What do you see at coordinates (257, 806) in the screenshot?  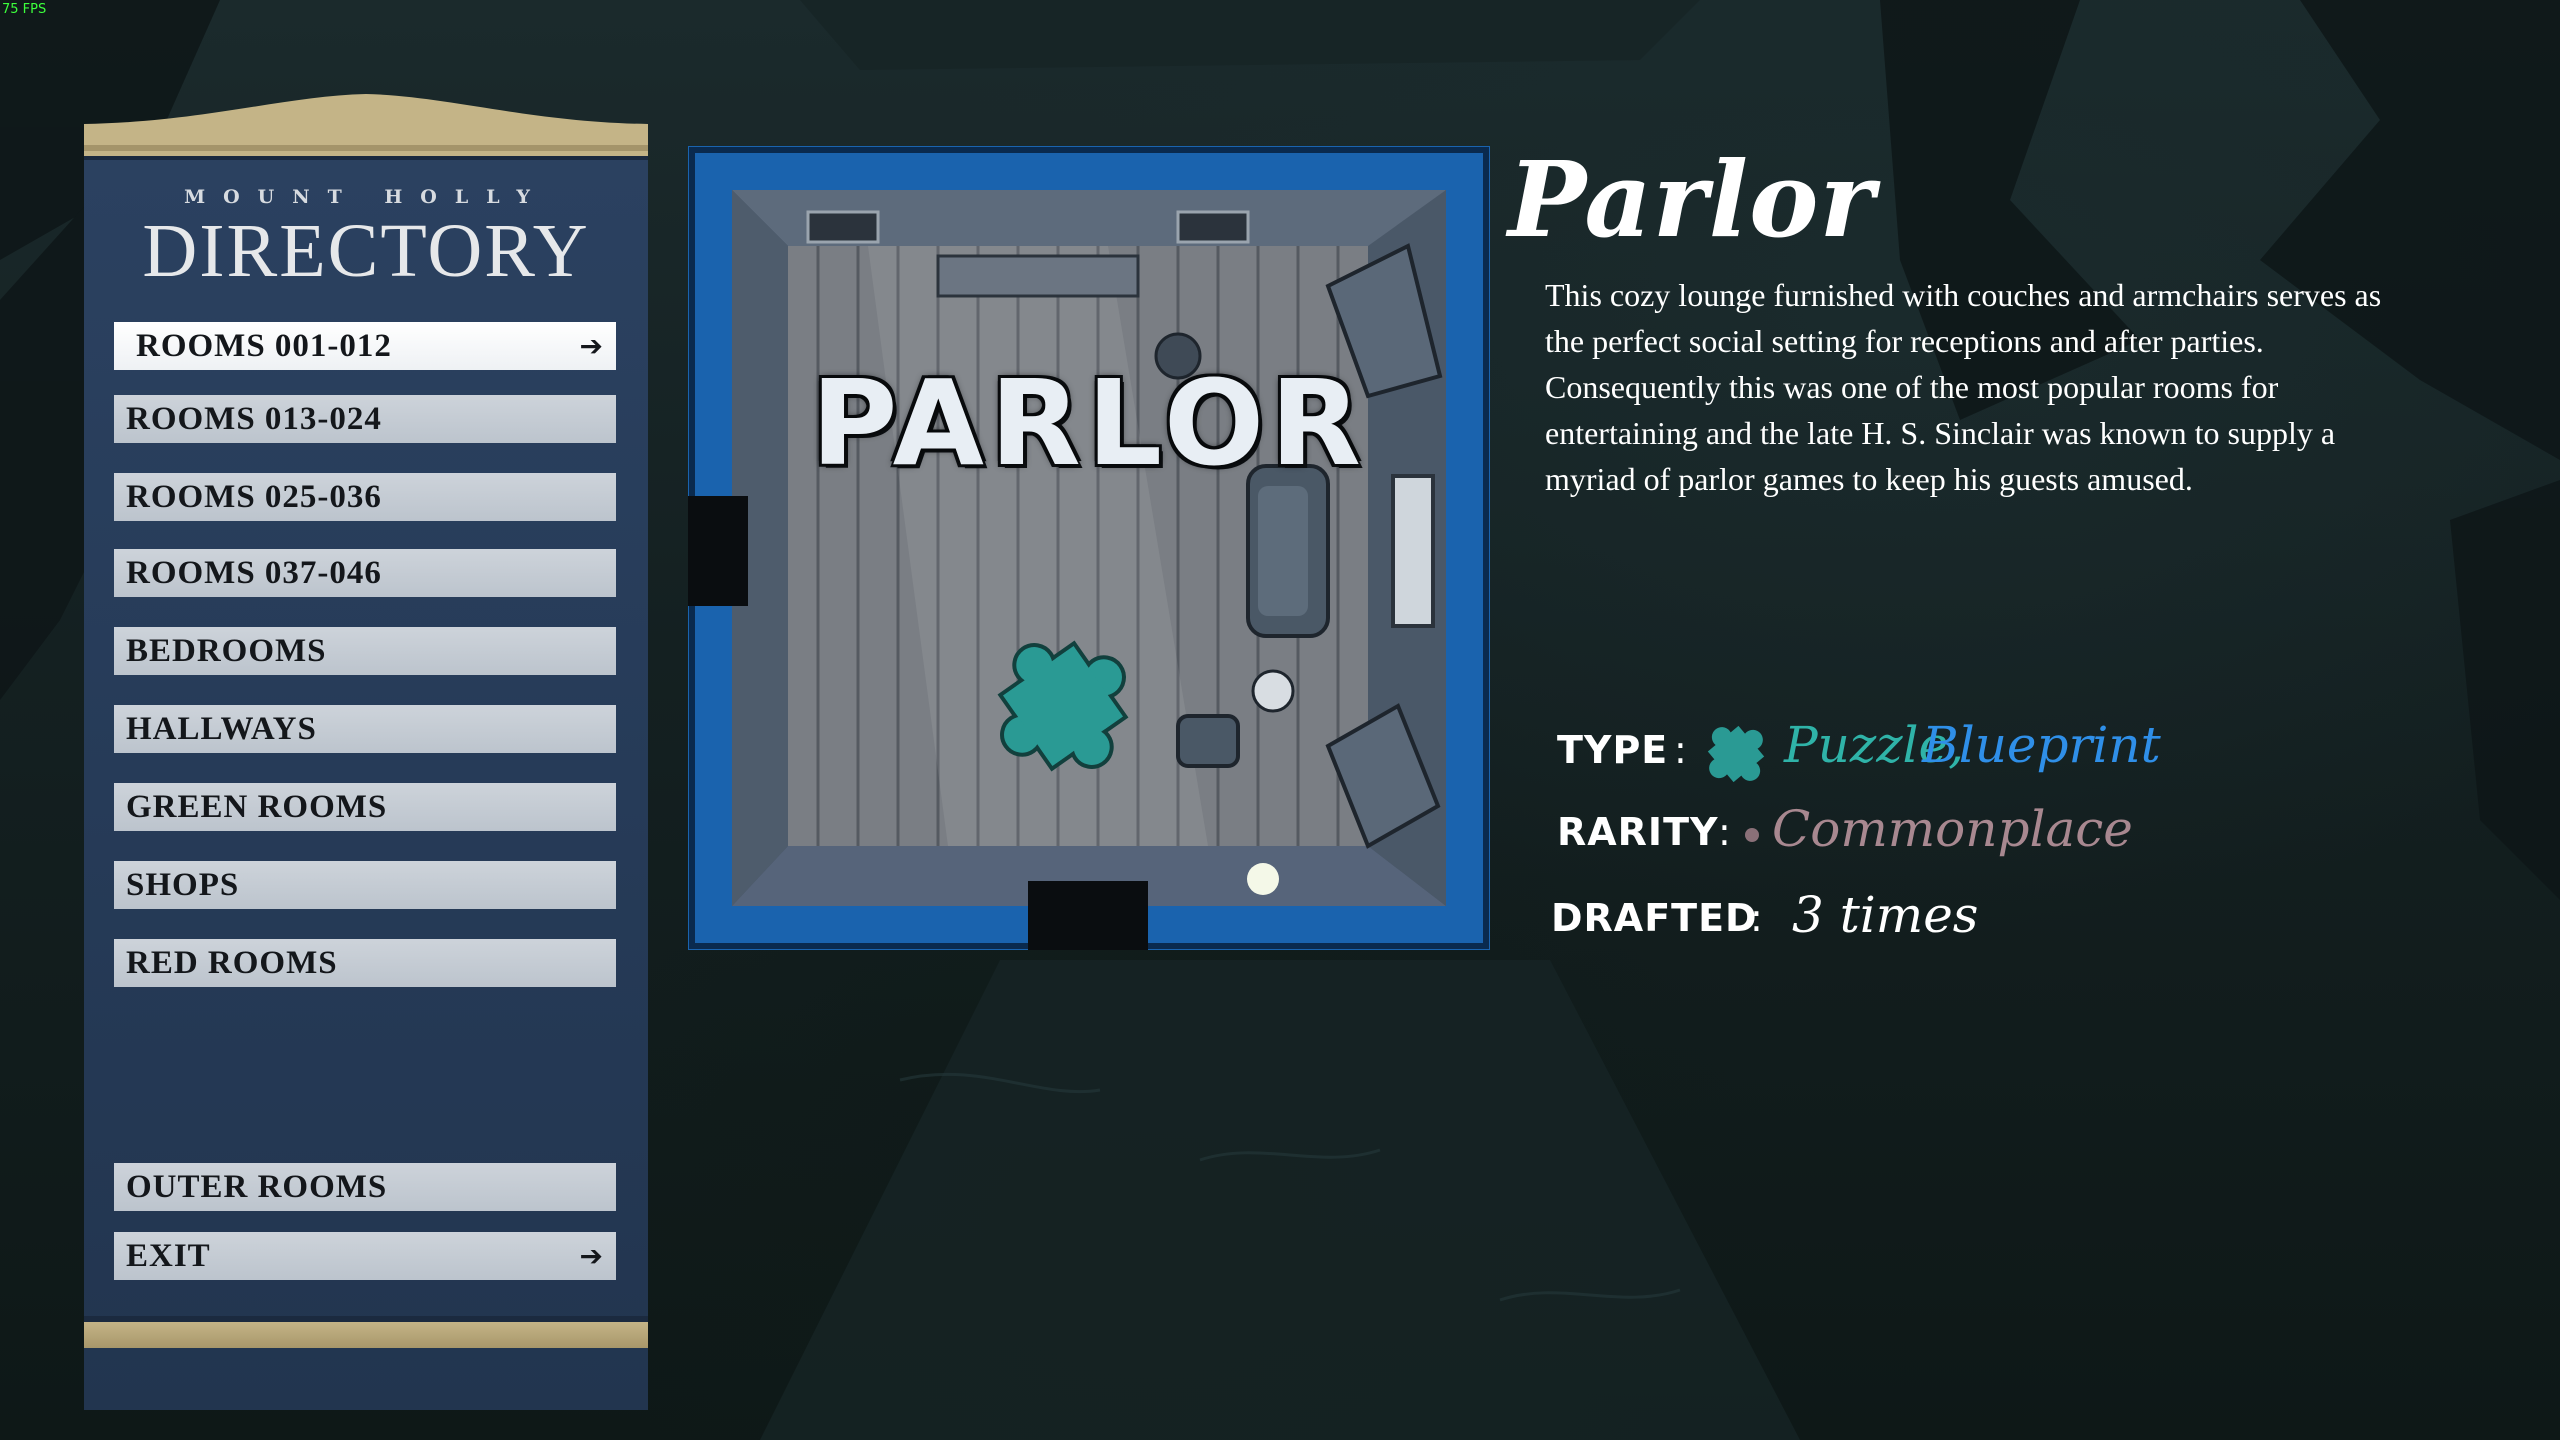 I see `menu-item-label: GREEN ROOMS` at bounding box center [257, 806].